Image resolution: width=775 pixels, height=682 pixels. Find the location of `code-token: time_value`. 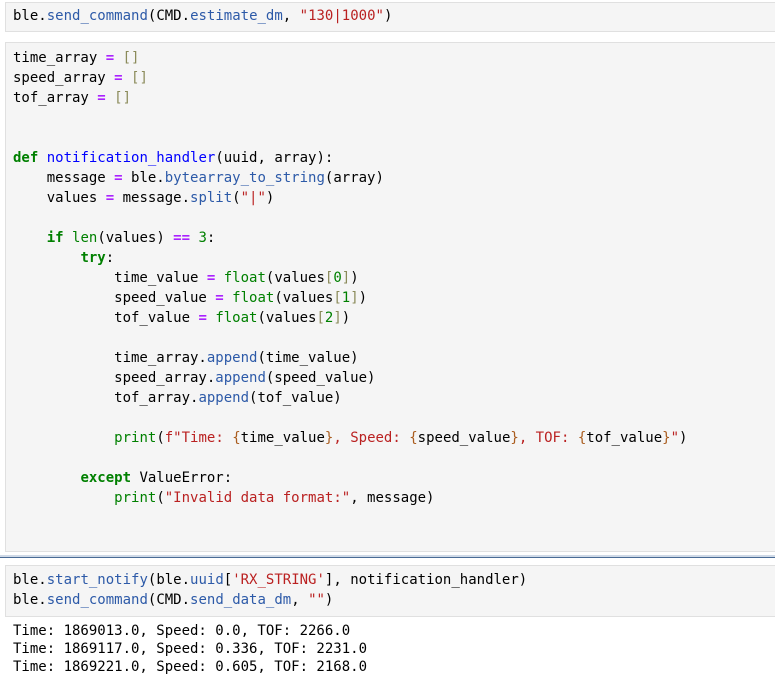

code-token: time_value is located at coordinates (110, 278).